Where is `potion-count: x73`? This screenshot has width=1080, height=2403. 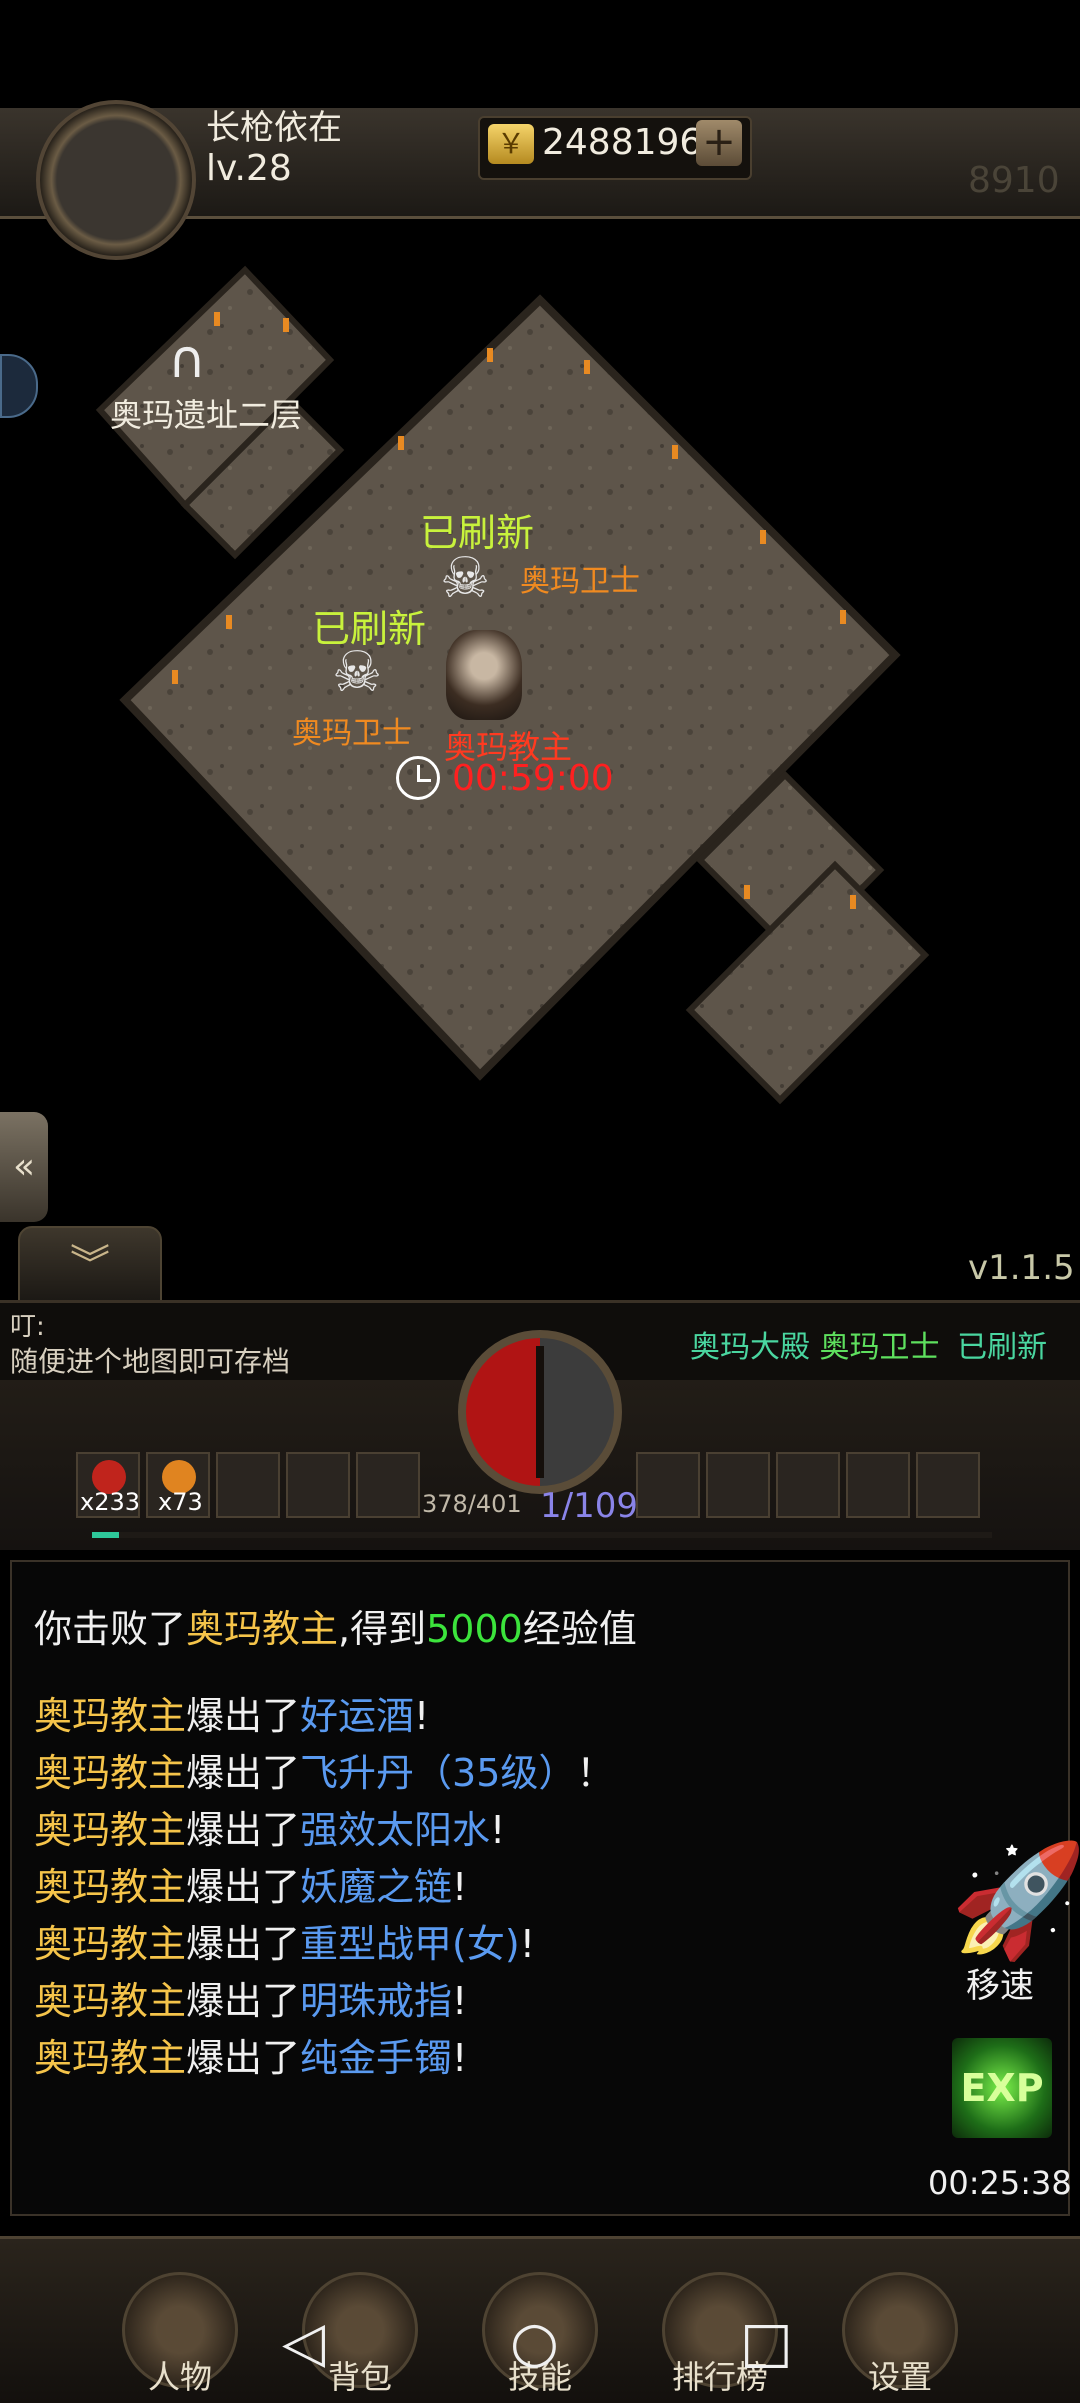 potion-count: x73 is located at coordinates (180, 1502).